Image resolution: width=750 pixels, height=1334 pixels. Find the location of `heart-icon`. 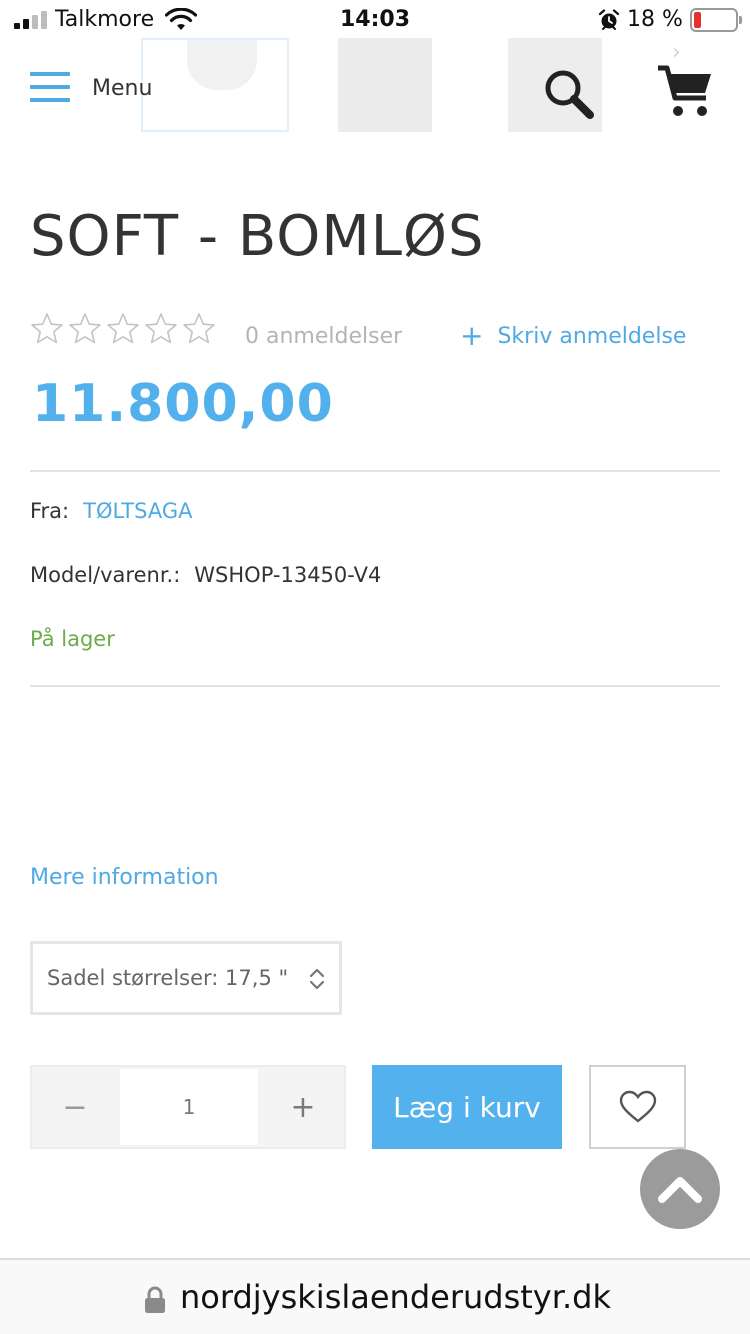

heart-icon is located at coordinates (637, 1106).